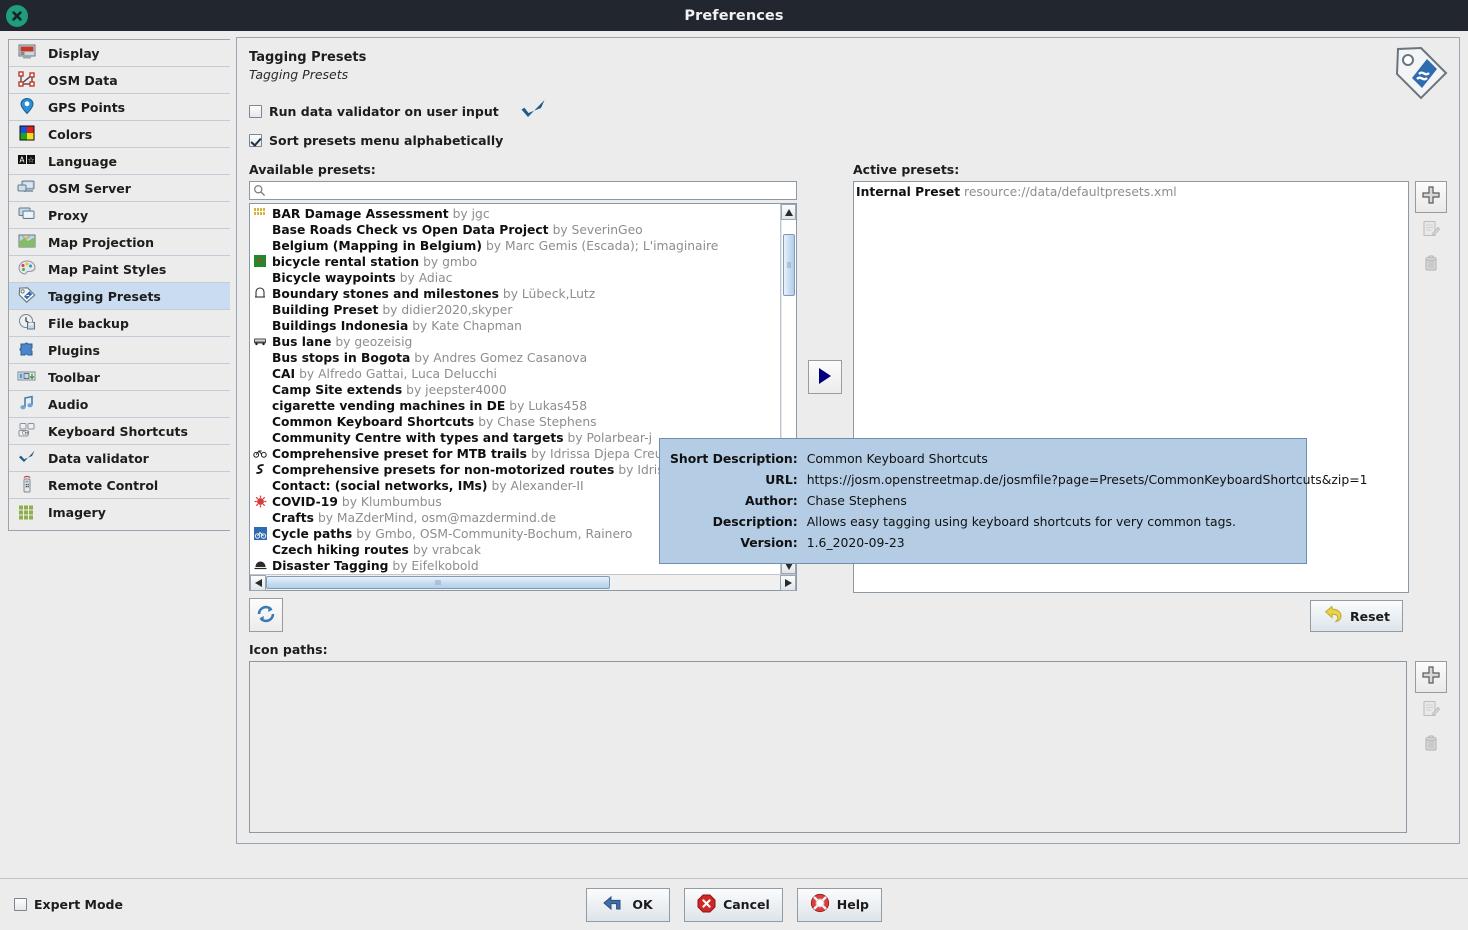  I want to click on sidebar-item-plugins: Plugins, so click(119, 350).